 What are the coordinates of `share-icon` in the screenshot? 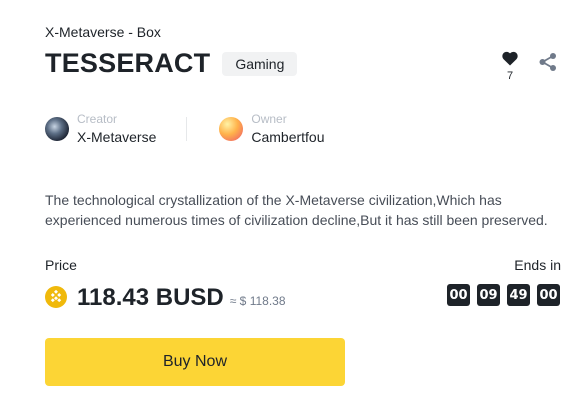 It's located at (547, 62).